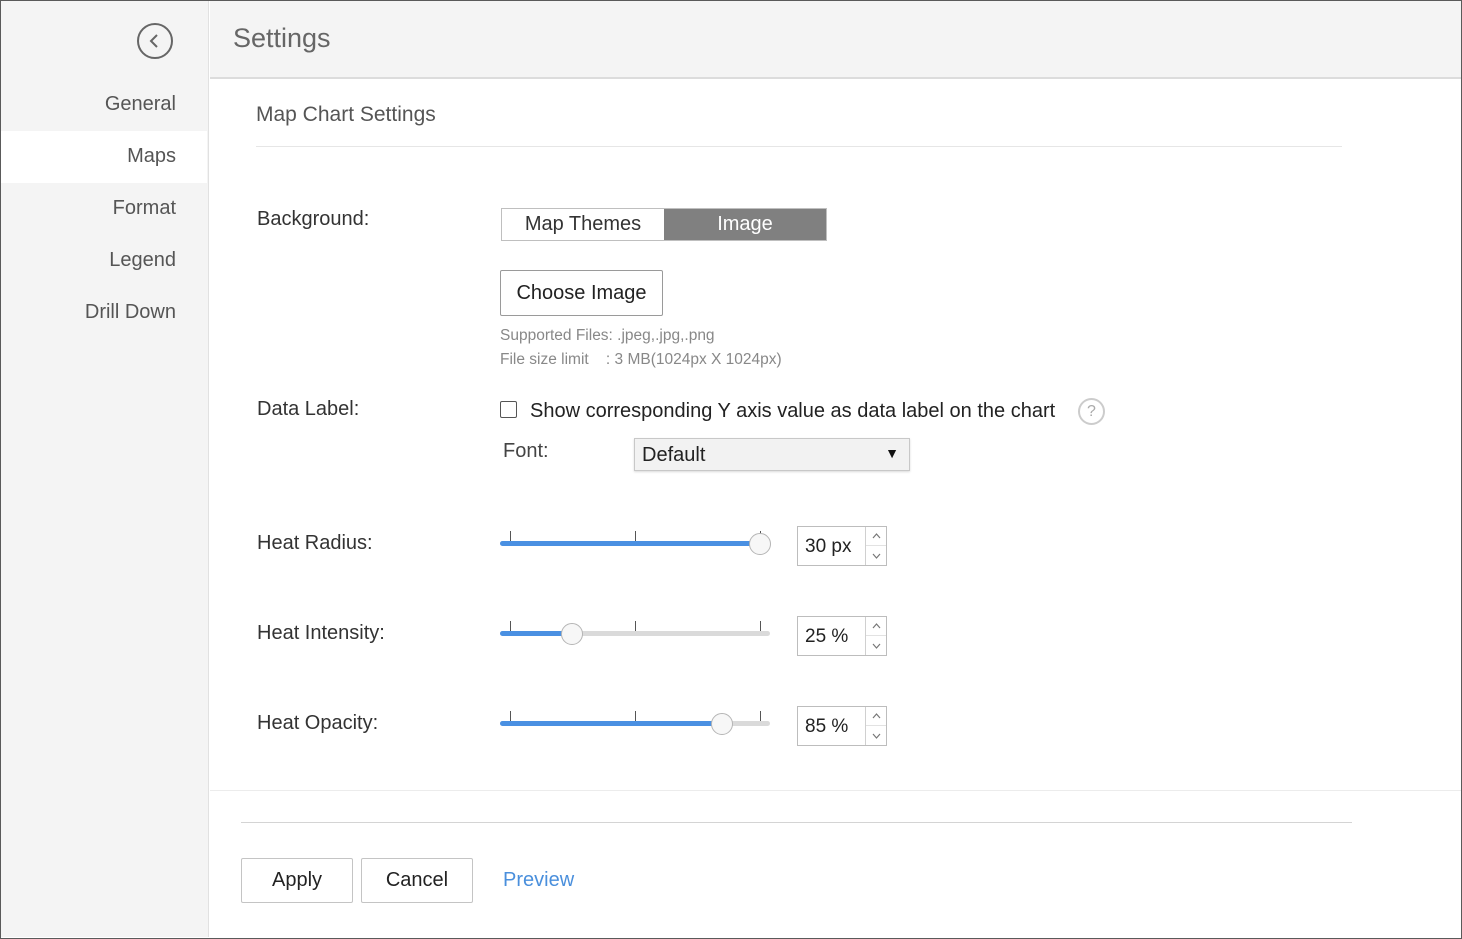 This screenshot has height=939, width=1462. What do you see at coordinates (508, 409) in the screenshot?
I see `data-label-checkbox` at bounding box center [508, 409].